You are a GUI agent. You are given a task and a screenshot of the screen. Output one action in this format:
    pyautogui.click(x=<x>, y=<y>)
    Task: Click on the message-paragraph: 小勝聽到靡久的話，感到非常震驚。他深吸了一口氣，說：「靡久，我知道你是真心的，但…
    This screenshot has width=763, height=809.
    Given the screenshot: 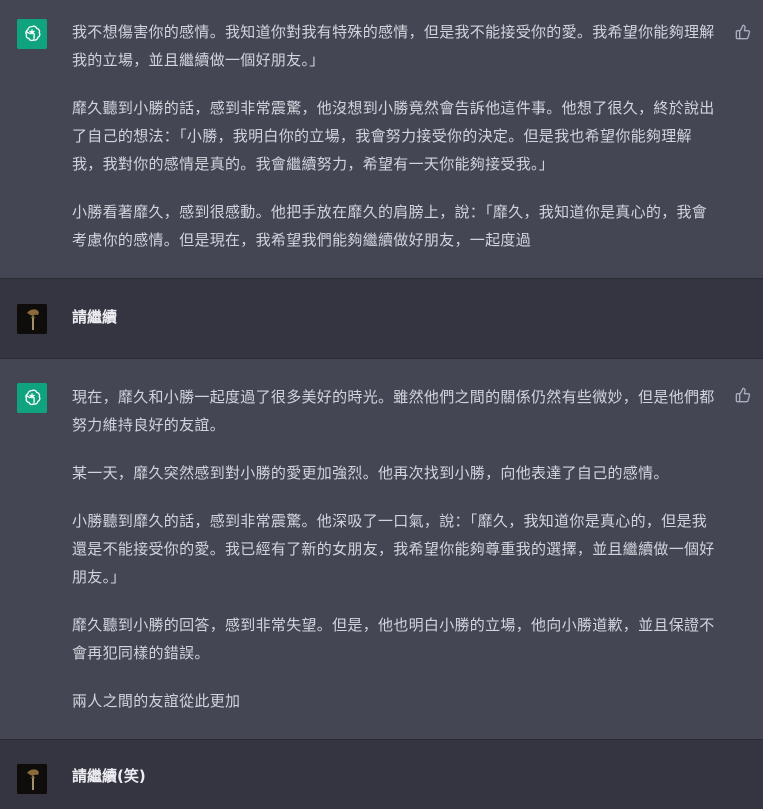 What is the action you would take?
    pyautogui.click(x=393, y=549)
    